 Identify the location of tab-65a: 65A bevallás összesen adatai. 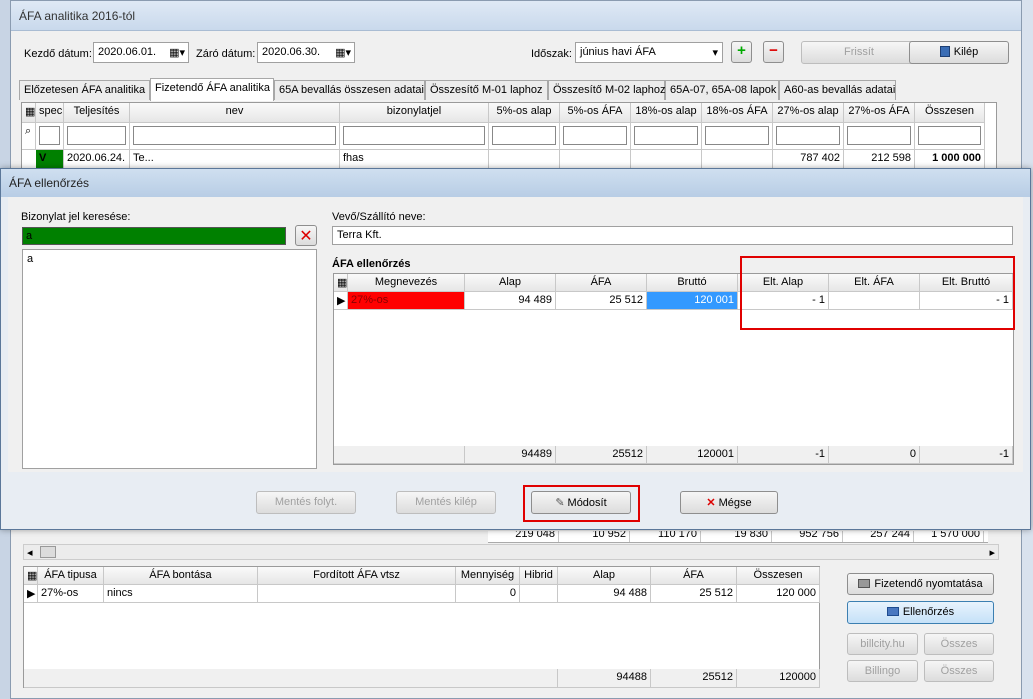
(349, 90).